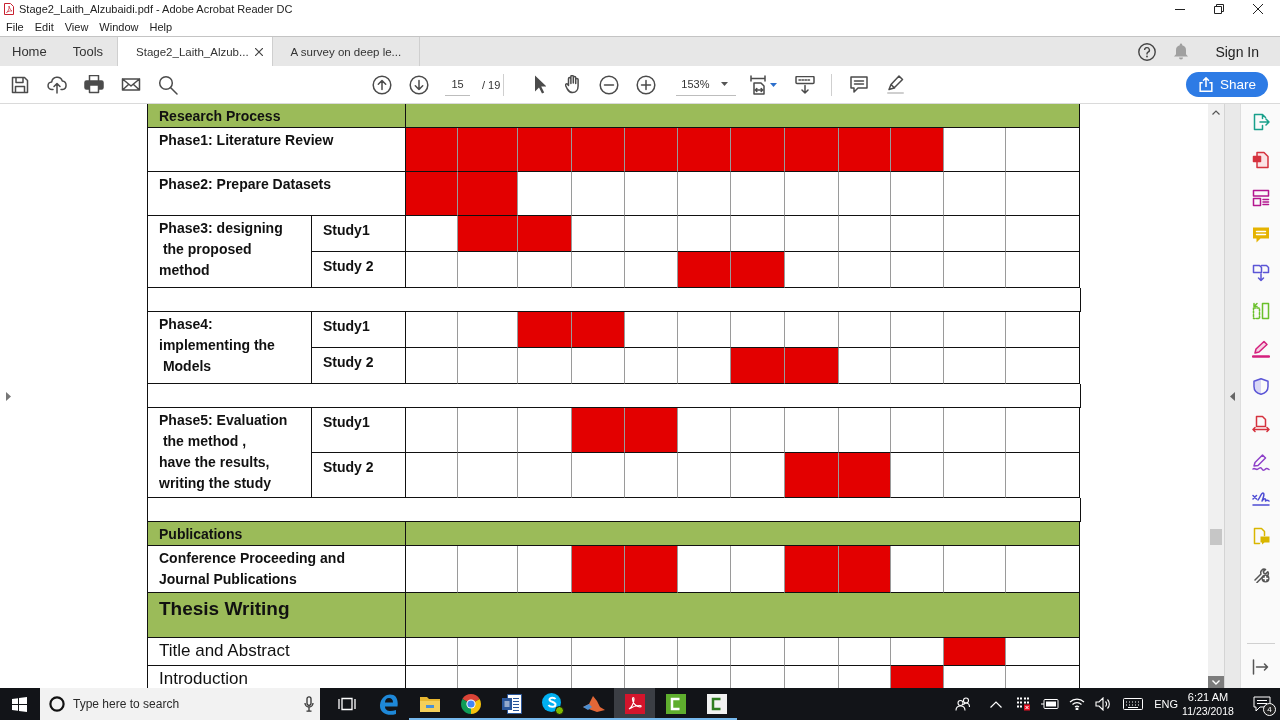 The image size is (1280, 720). What do you see at coordinates (76, 27) in the screenshot?
I see `menu-item: View` at bounding box center [76, 27].